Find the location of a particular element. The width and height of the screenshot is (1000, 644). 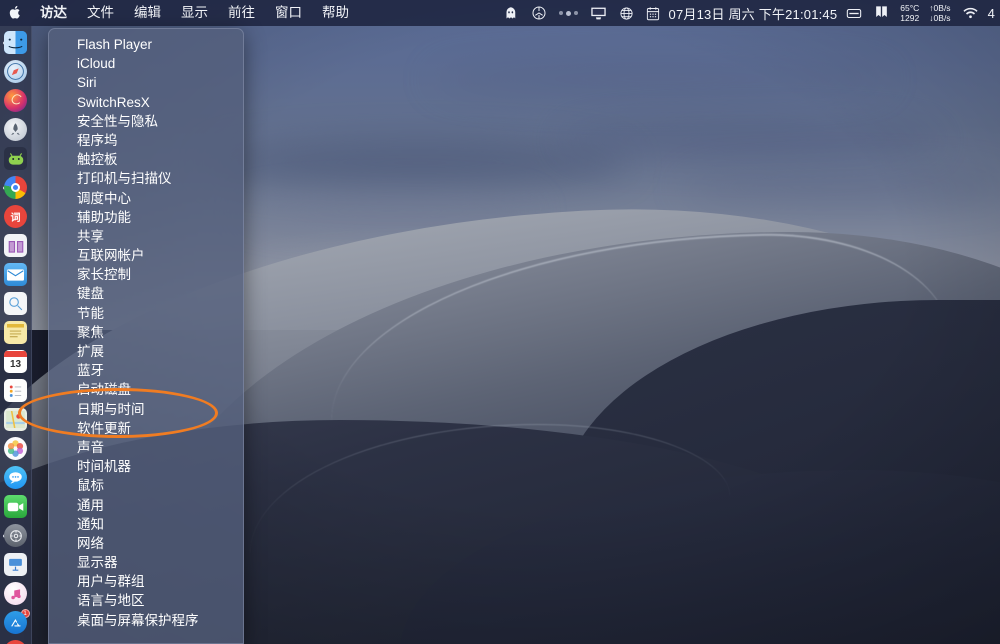

menu-bar-left: 访达 文件 编辑 显示 前往 窗口 帮助 is located at coordinates (179, 13).